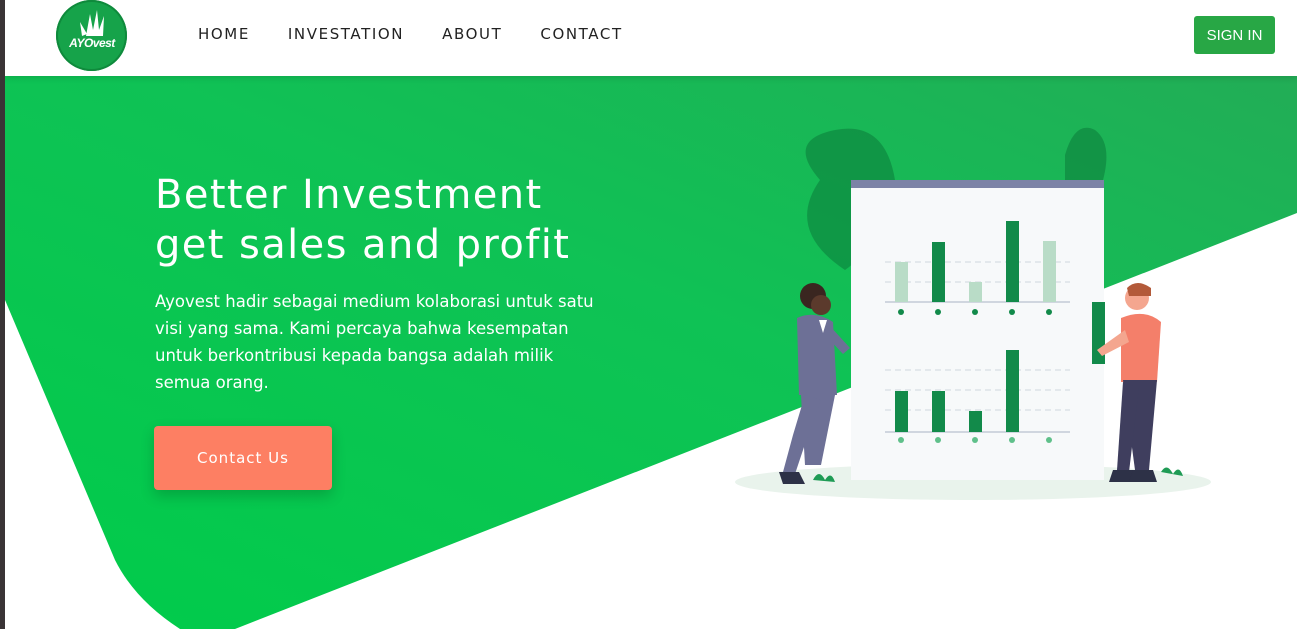 This screenshot has width=1297, height=629. I want to click on nav-home: HOME, so click(224, 34).